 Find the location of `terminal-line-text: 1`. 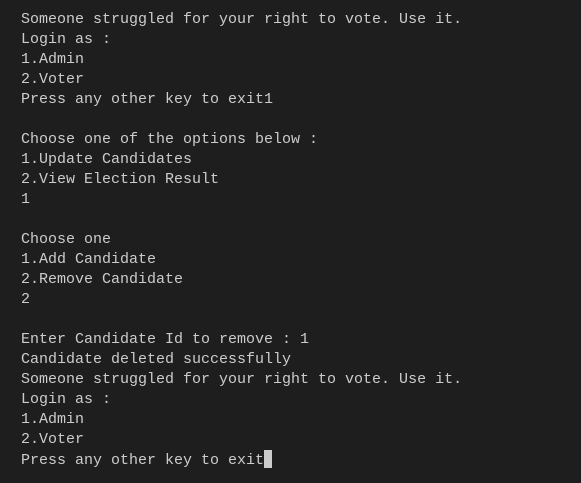

terminal-line-text: 1 is located at coordinates (26, 199).